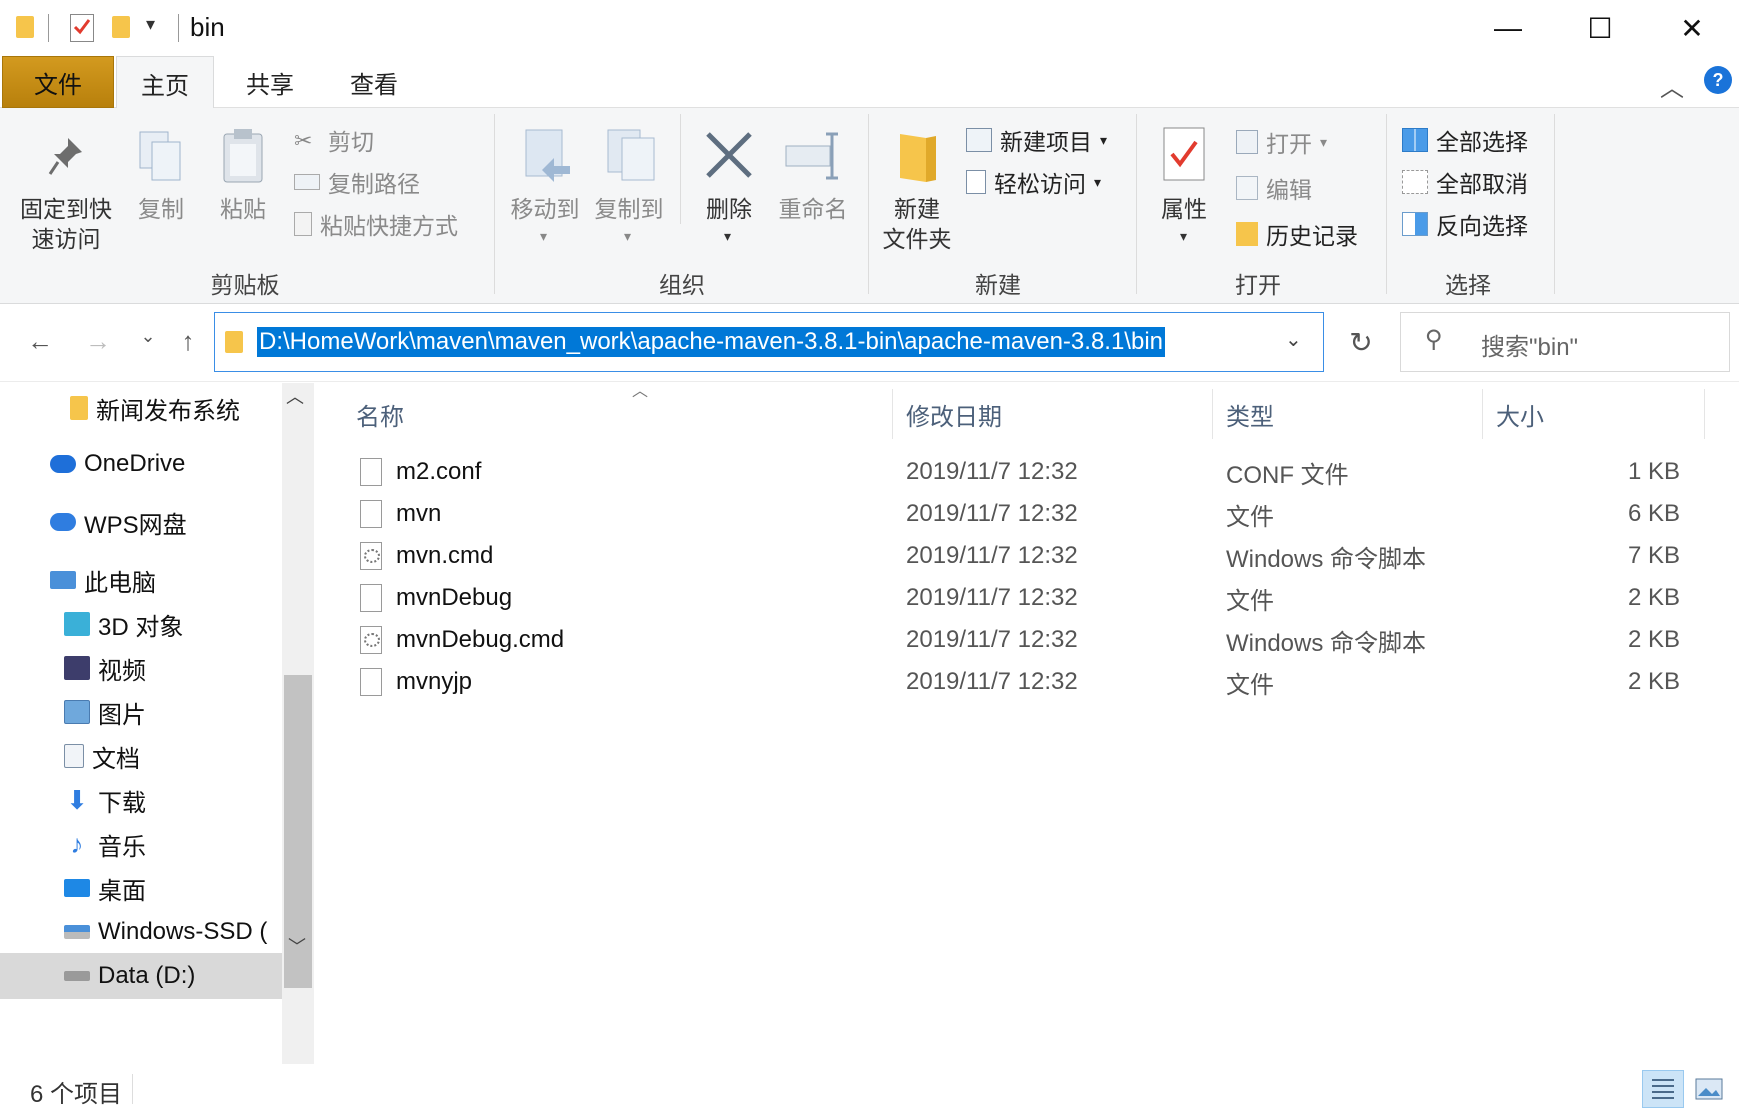 The height and width of the screenshot is (1114, 1739). Describe the element at coordinates (454, 597) in the screenshot. I see `file-name: mvnDebug` at that location.